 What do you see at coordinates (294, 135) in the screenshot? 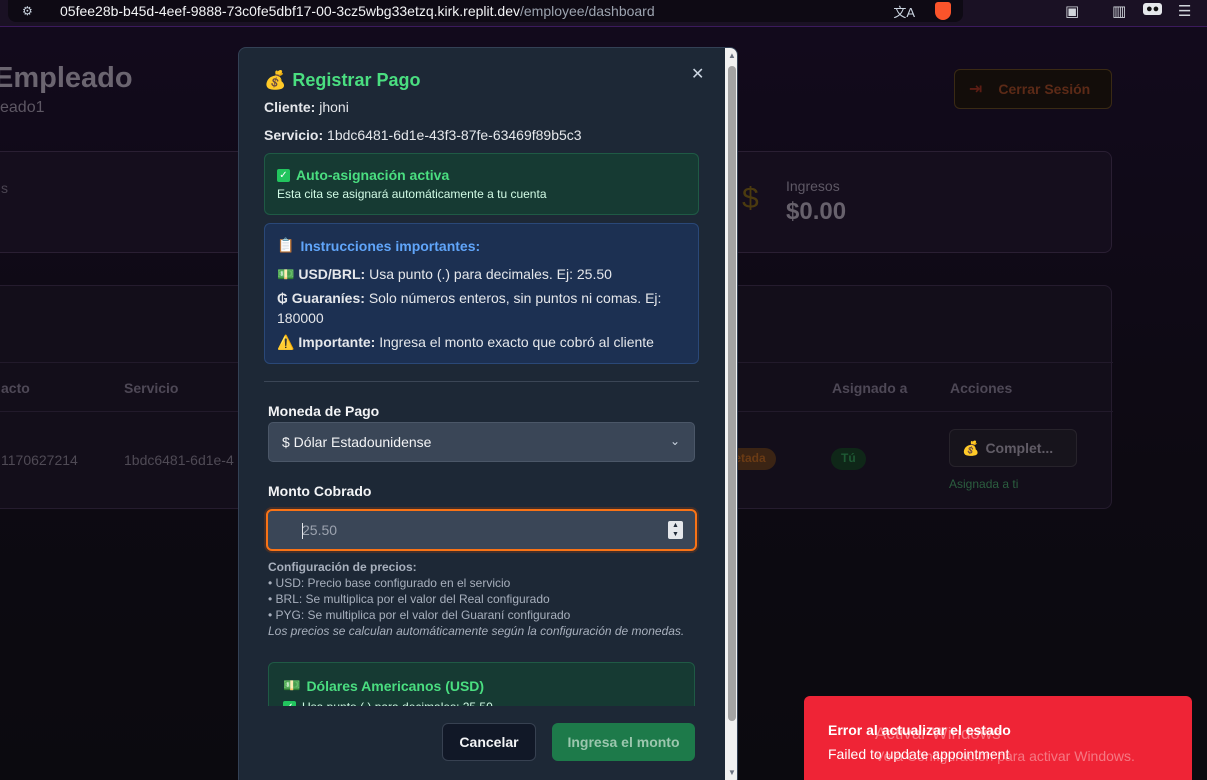
I see `service-label: Servicio:` at bounding box center [294, 135].